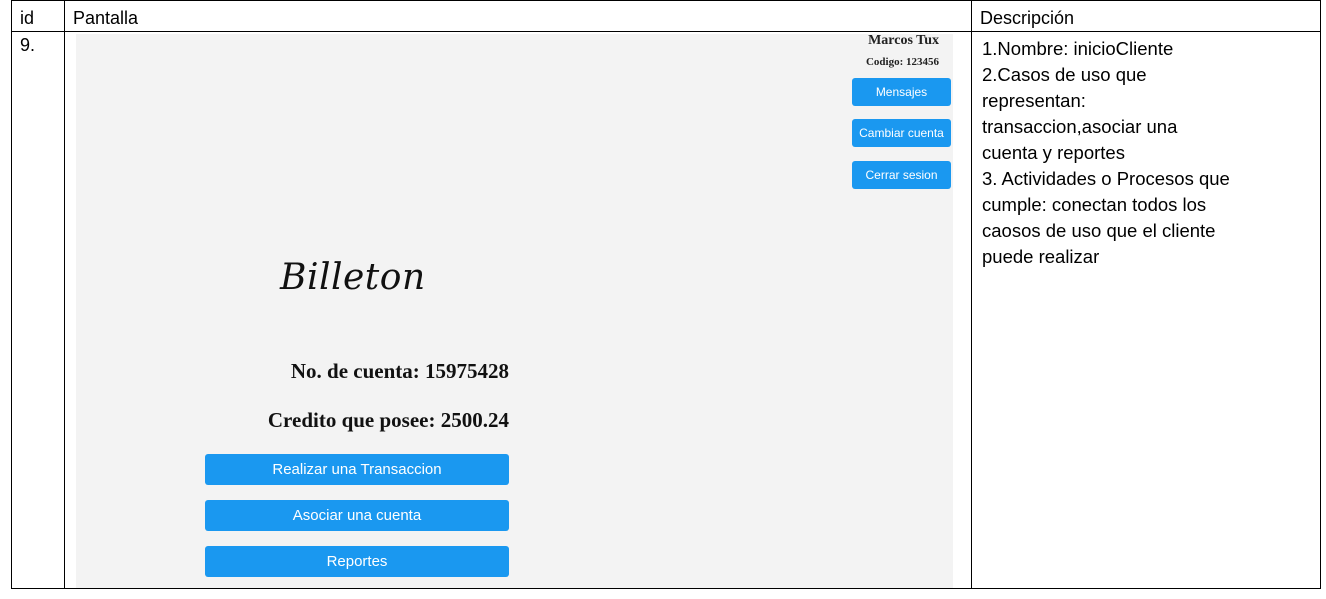 The image size is (1326, 599). I want to click on header-screen: Pantalla, so click(106, 18).